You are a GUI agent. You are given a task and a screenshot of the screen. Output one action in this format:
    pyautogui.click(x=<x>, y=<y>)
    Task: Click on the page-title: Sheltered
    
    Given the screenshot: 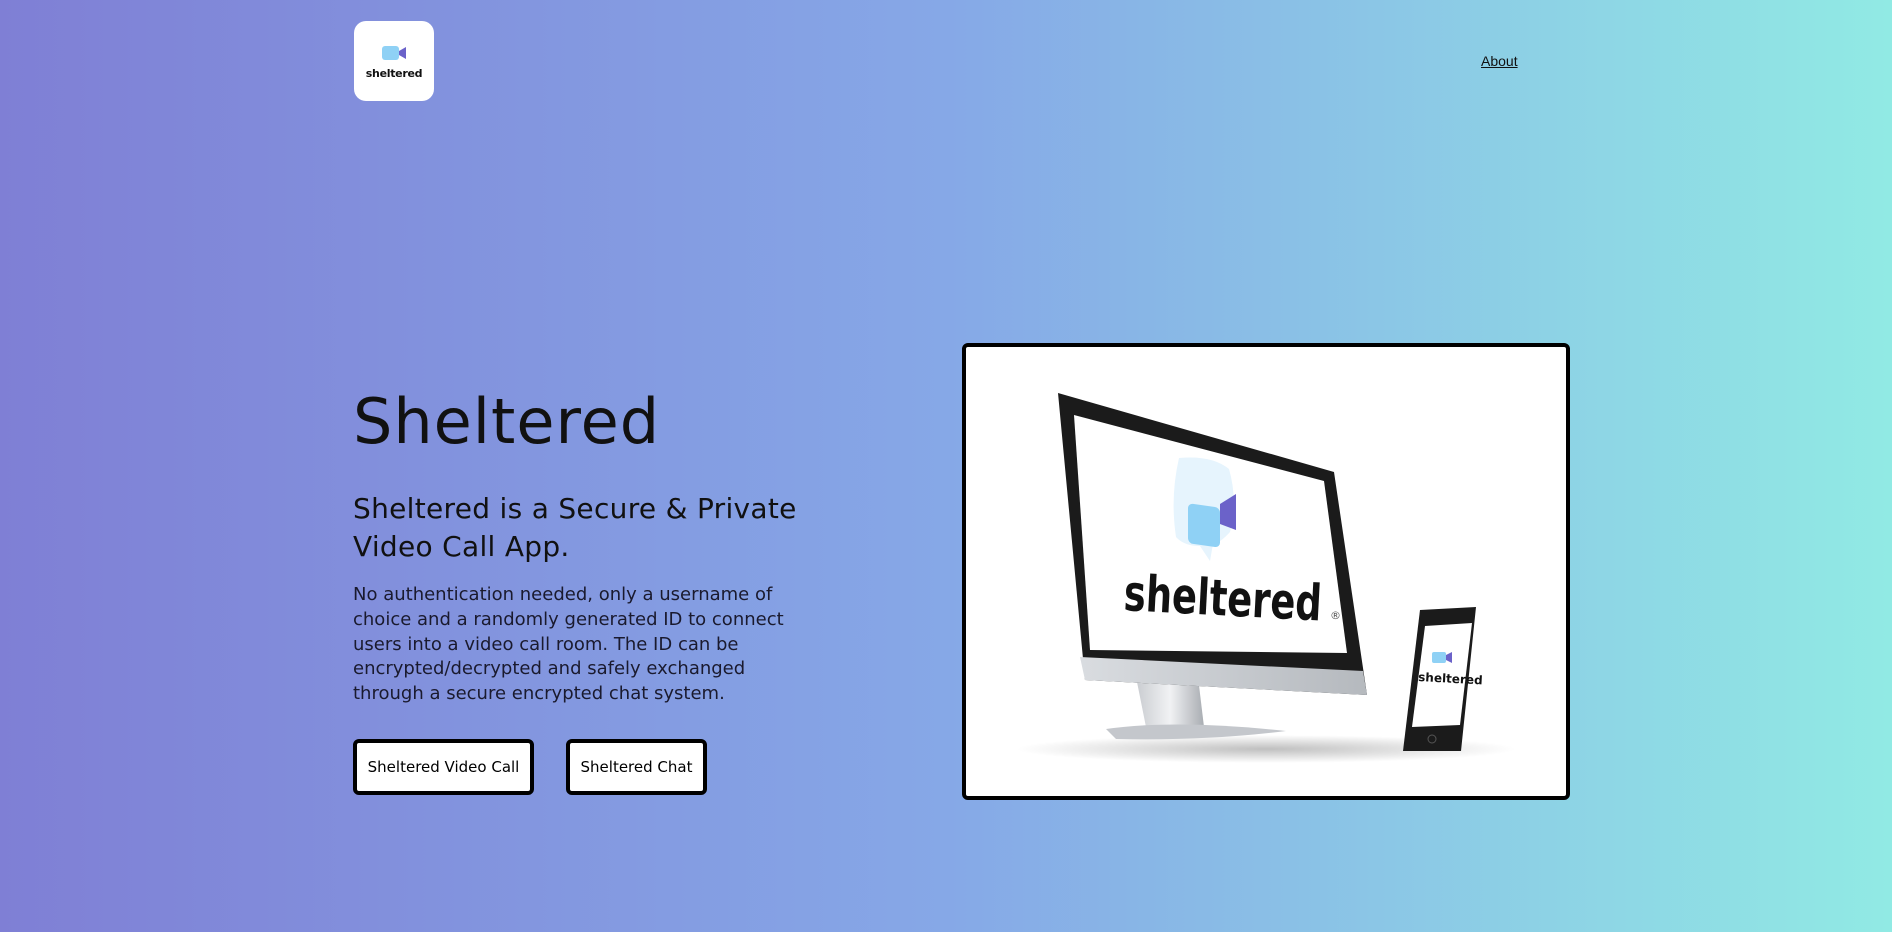 What is the action you would take?
    pyautogui.click(x=507, y=421)
    